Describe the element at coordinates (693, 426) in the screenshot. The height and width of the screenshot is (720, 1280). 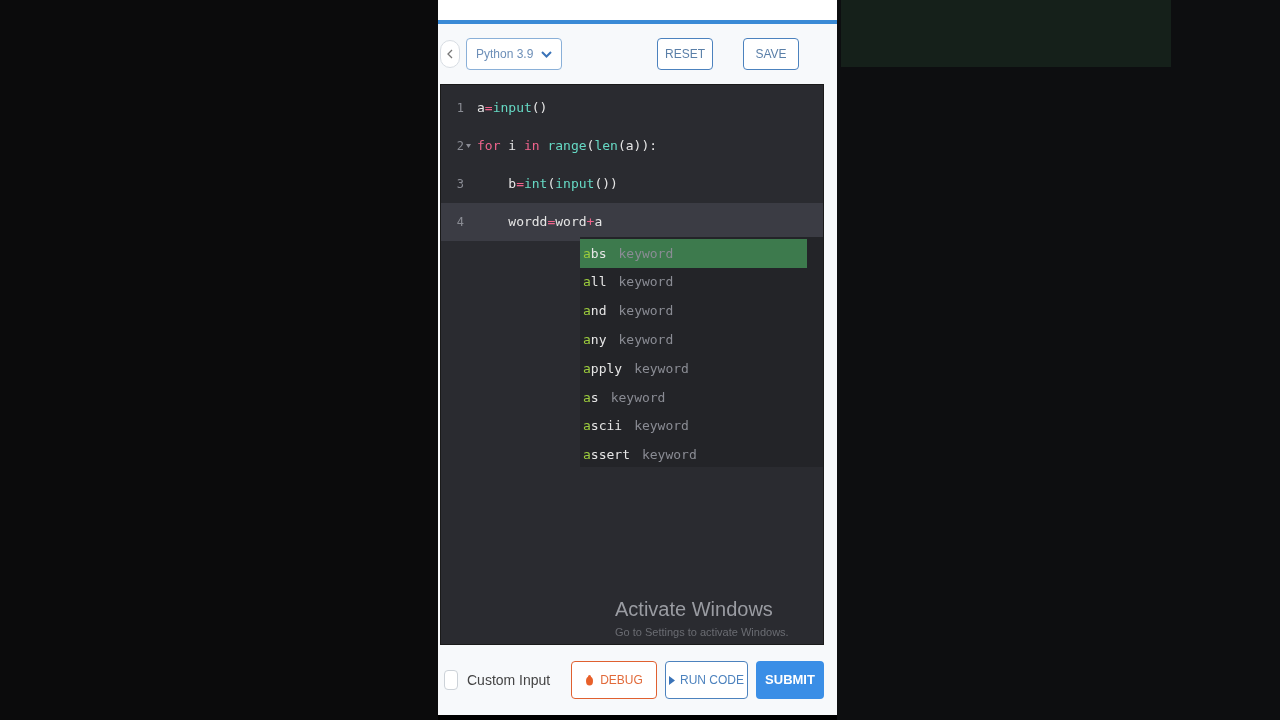
I see `autocomplete-item: ascii keyword` at that location.